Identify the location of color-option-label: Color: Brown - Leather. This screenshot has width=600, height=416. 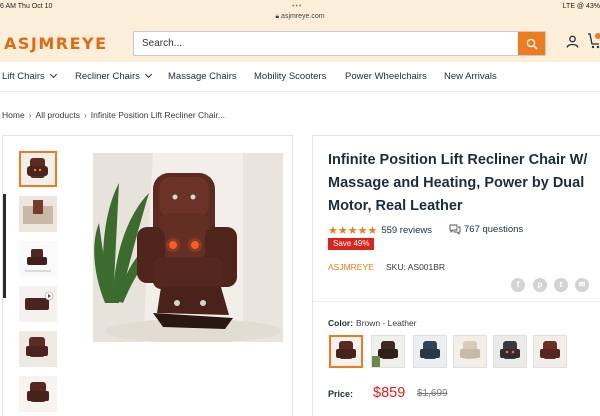
(372, 323).